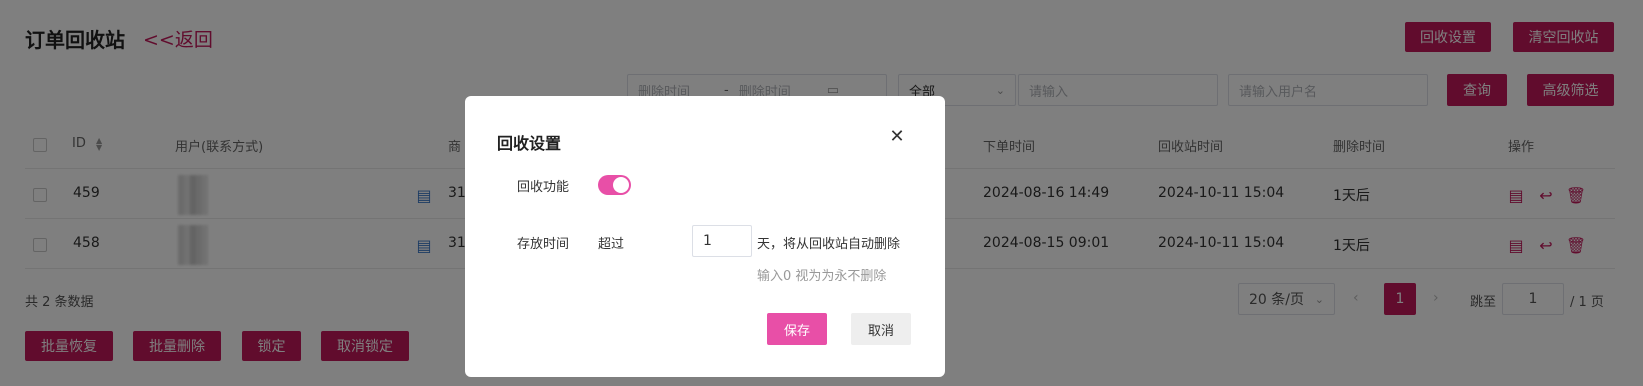  I want to click on cancel-button: 取消, so click(881, 329).